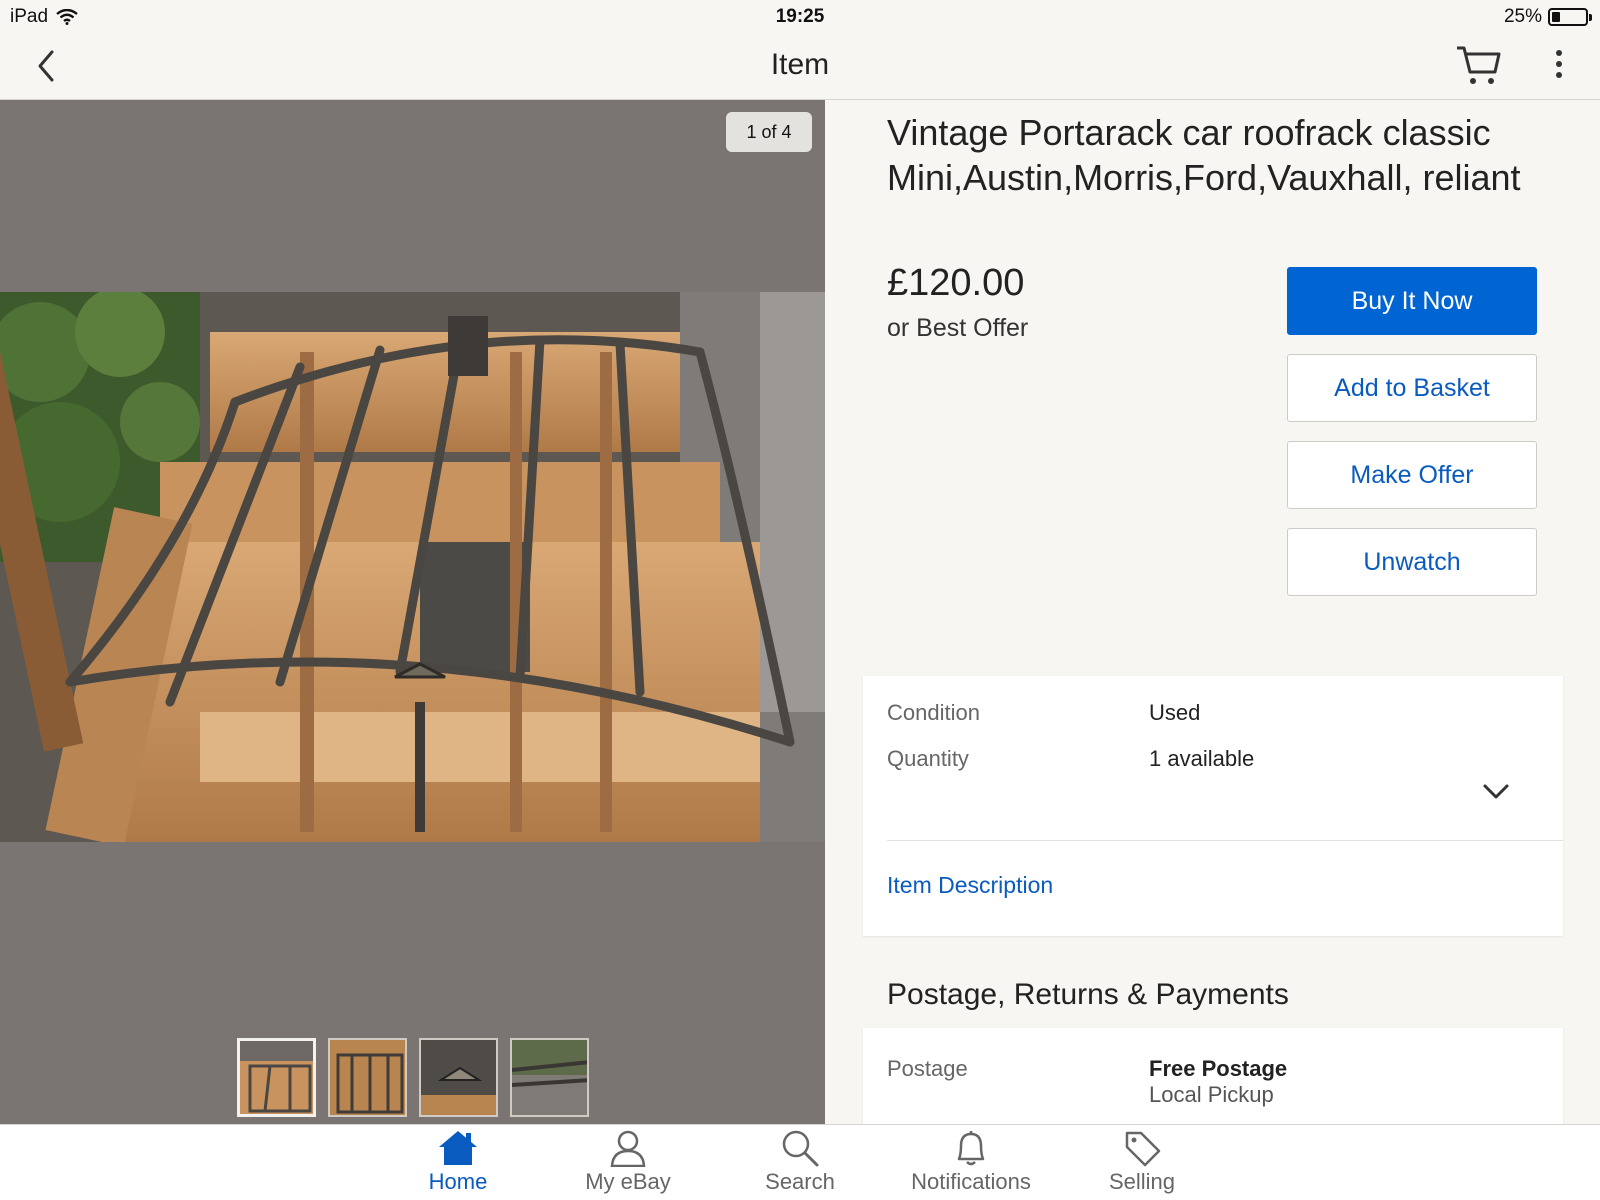 This screenshot has height=1200, width=1600. I want to click on unwatch-button: Unwatch, so click(1412, 562).